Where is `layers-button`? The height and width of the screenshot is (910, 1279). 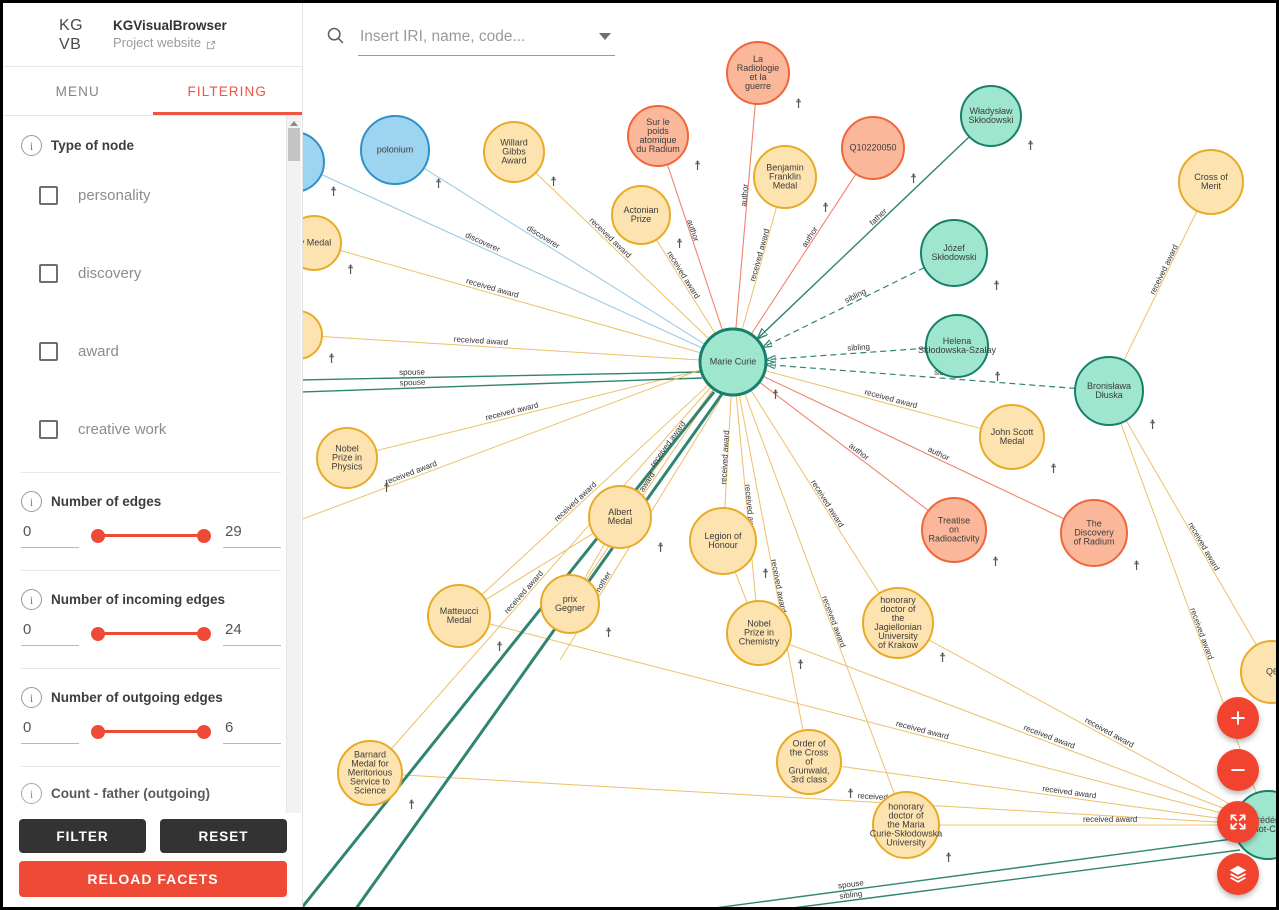
layers-button is located at coordinates (1238, 874).